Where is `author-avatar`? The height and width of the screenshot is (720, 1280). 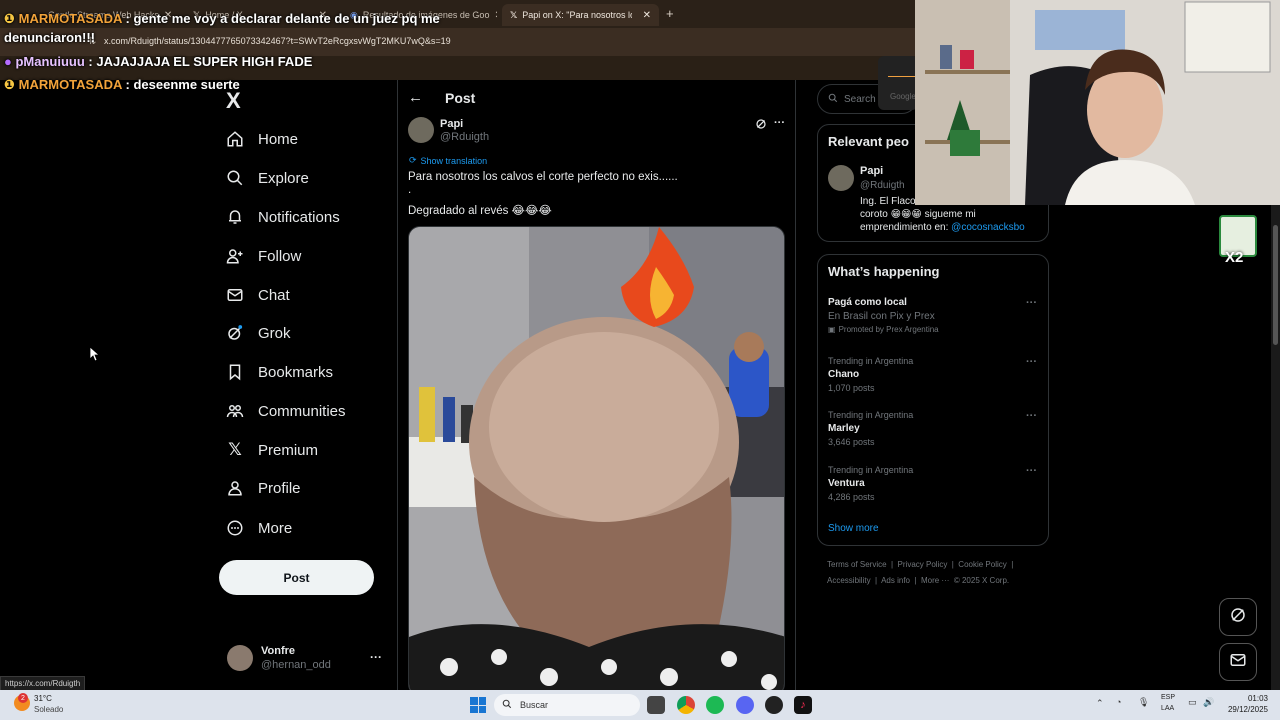
author-avatar is located at coordinates (421, 130).